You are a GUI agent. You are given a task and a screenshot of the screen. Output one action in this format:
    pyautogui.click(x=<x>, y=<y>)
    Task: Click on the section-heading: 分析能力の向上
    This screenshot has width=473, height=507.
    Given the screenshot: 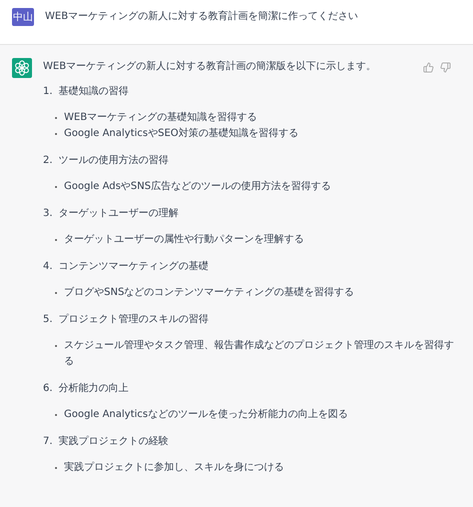 What is the action you would take?
    pyautogui.click(x=93, y=389)
    